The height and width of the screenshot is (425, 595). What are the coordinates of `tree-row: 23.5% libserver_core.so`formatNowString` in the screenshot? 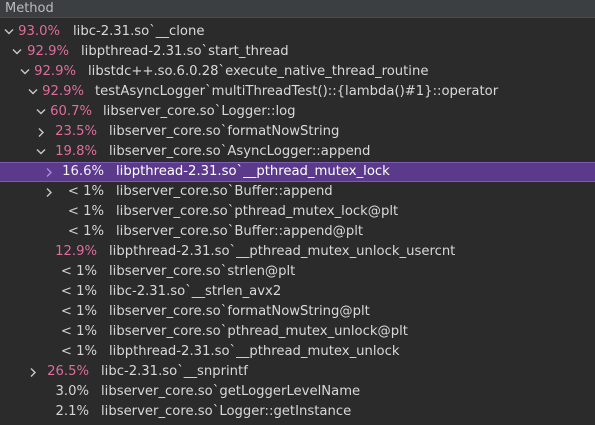 It's located at (297, 132).